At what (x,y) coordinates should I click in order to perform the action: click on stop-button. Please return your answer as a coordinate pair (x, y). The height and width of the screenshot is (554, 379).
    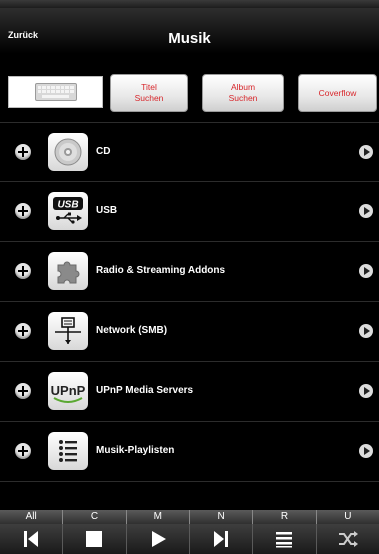
    Looking at the image, I should click on (95, 539).